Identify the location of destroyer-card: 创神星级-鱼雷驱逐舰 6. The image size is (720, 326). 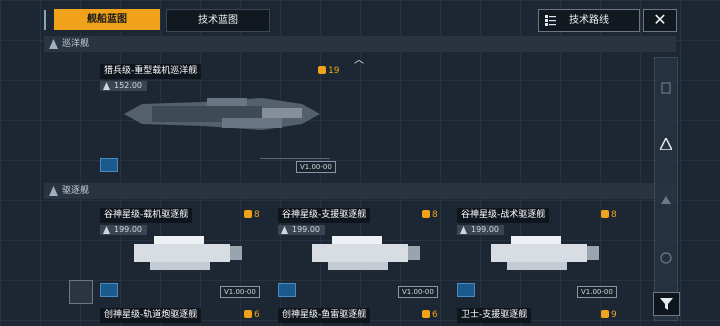
(358, 317).